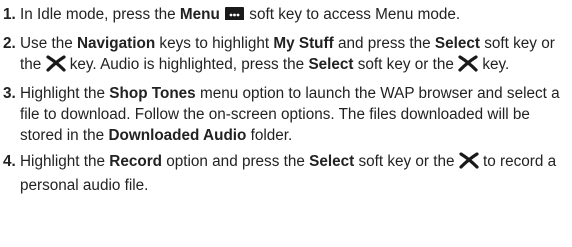 The width and height of the screenshot is (572, 247). I want to click on bold-term: Downloaded Audio, so click(177, 135).